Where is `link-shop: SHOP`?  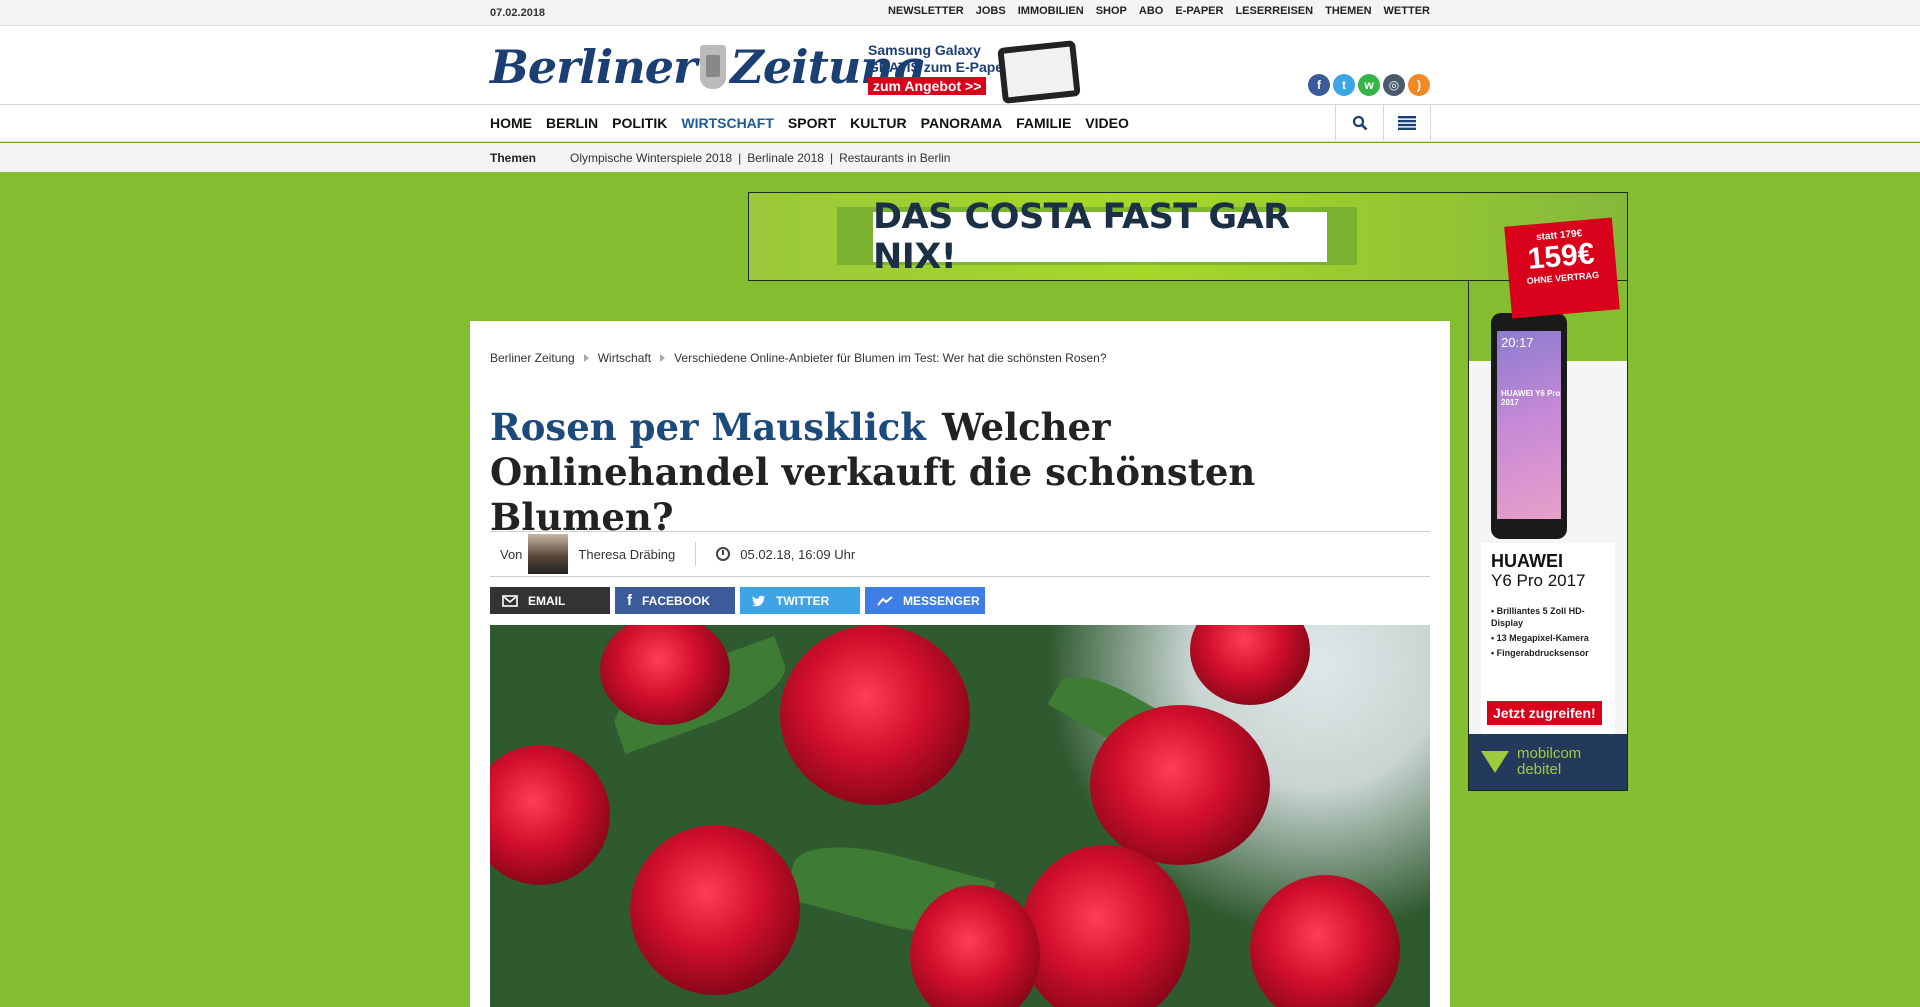 link-shop: SHOP is located at coordinates (1111, 11).